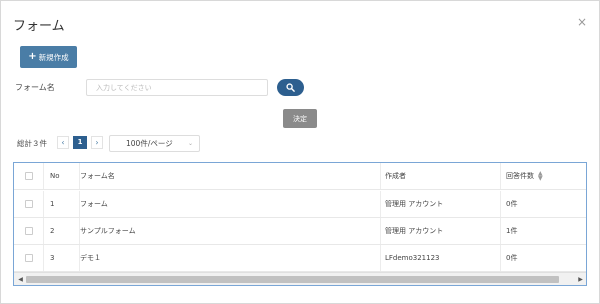 This screenshot has height=304, width=600. I want to click on next-page-button: ›, so click(97, 142).